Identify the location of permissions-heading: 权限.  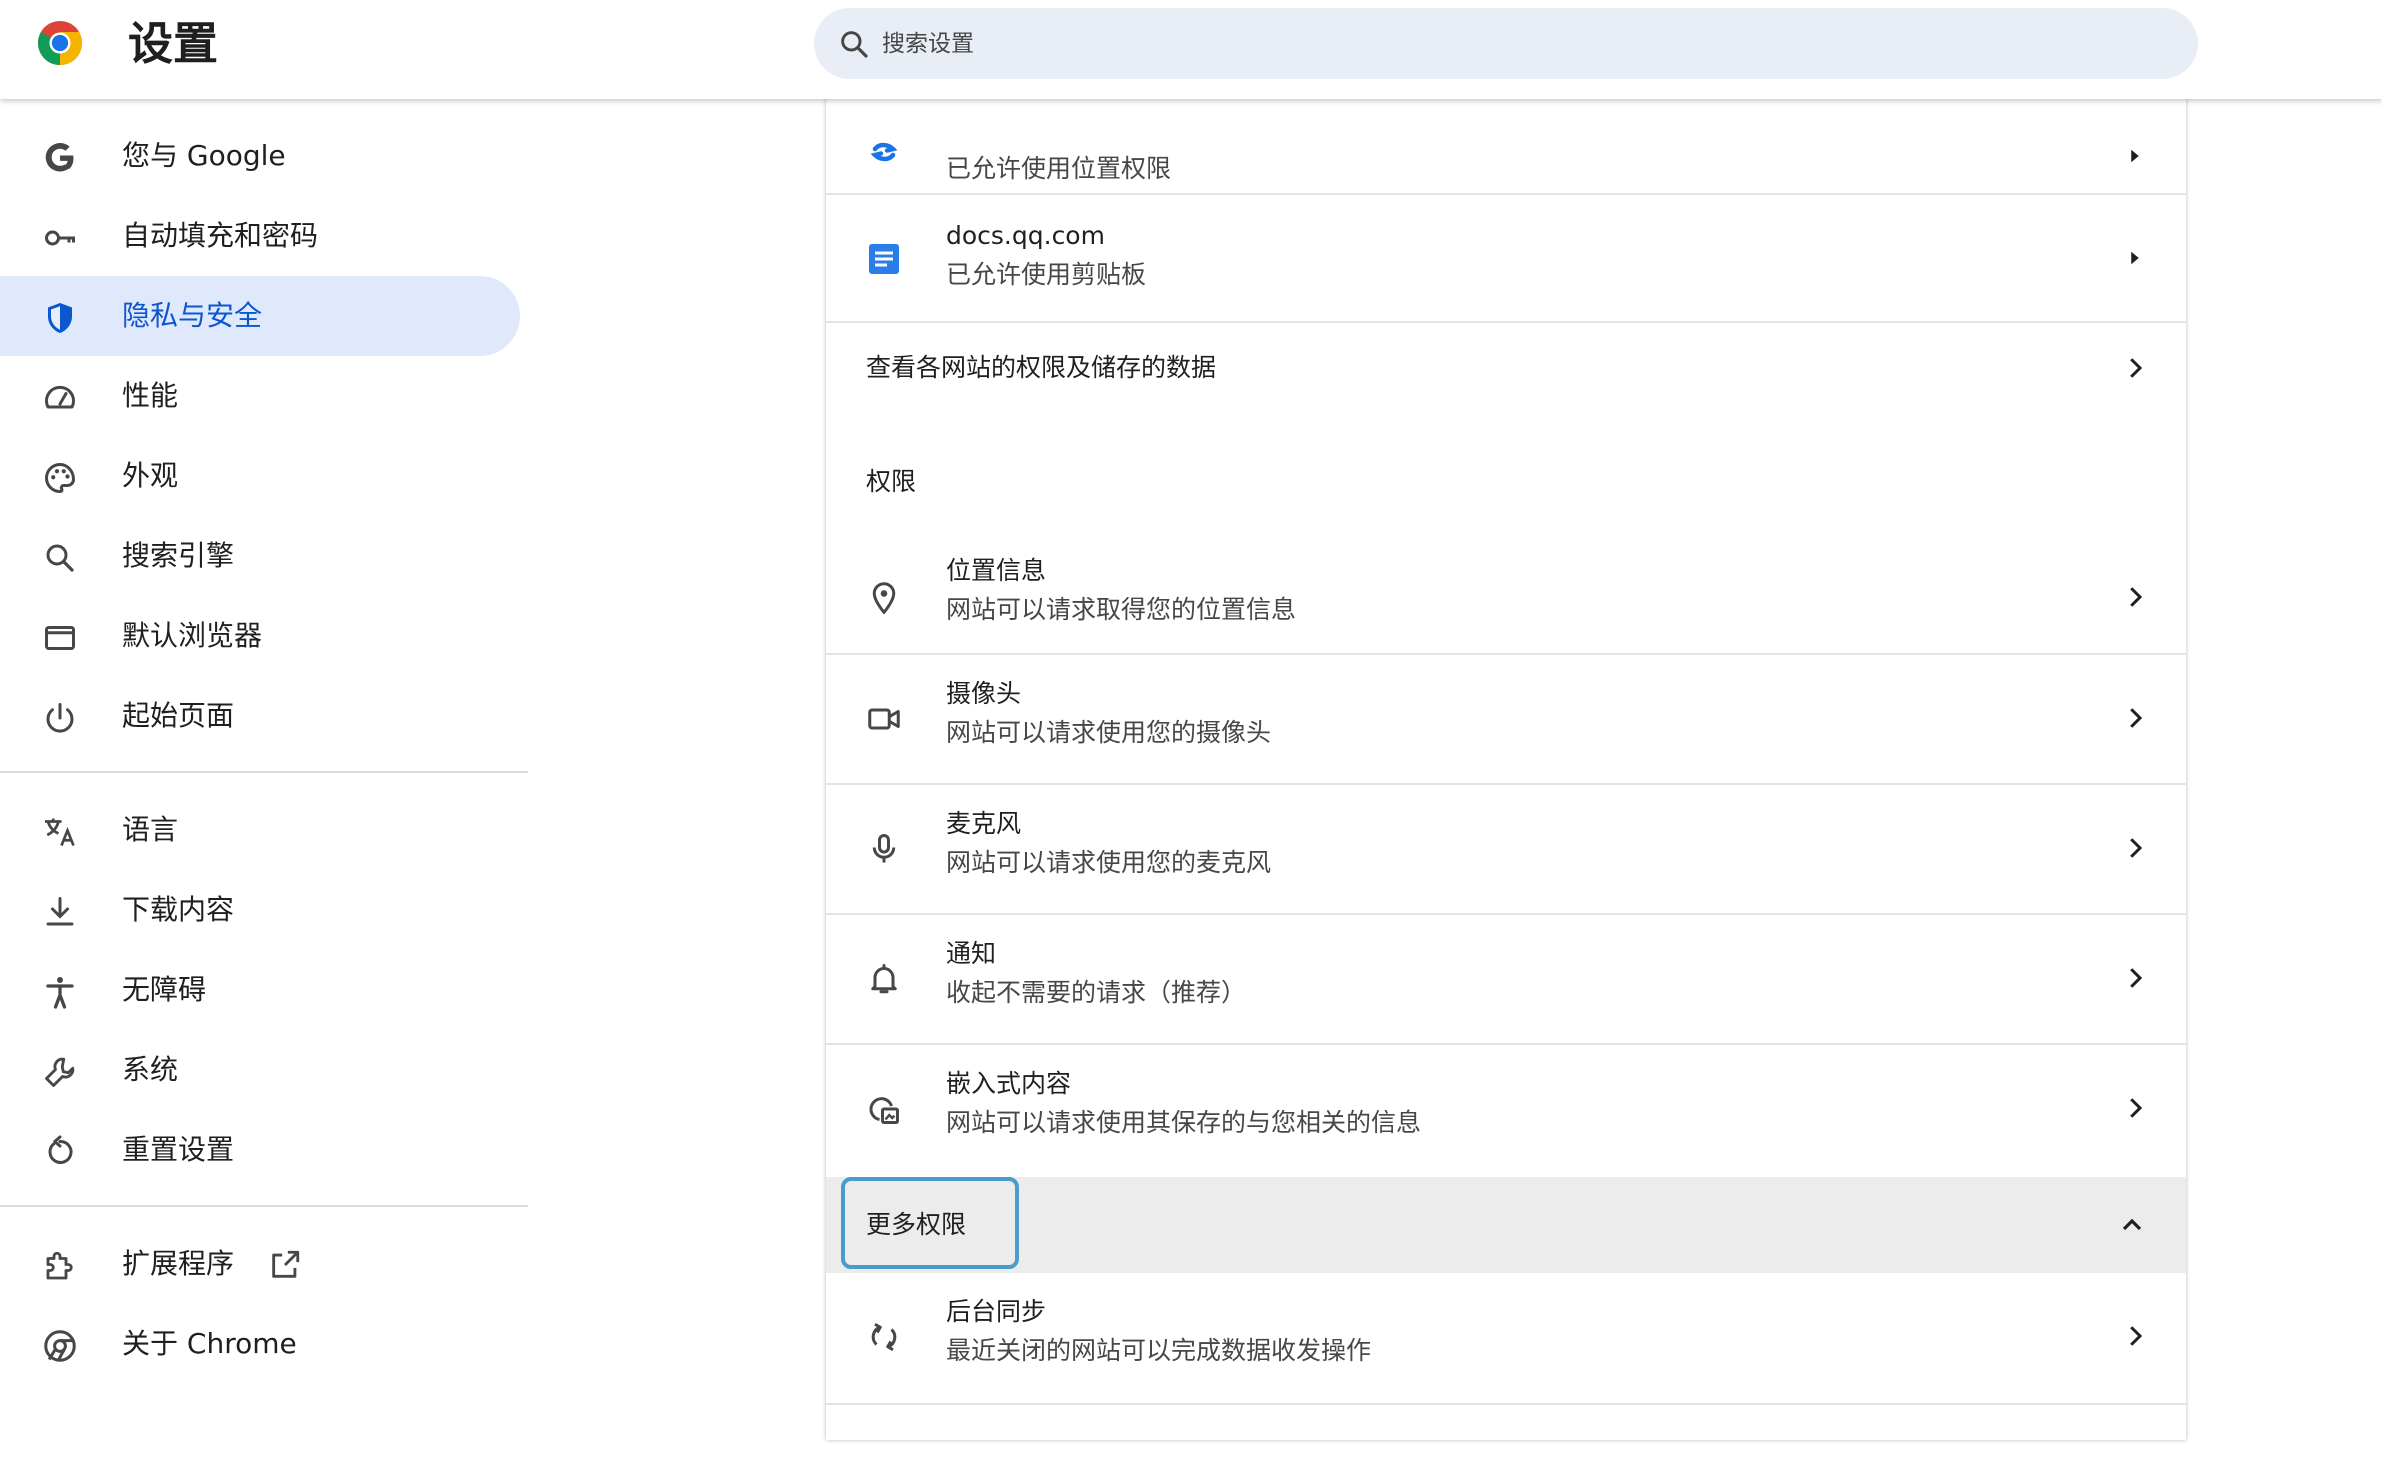
(891, 481).